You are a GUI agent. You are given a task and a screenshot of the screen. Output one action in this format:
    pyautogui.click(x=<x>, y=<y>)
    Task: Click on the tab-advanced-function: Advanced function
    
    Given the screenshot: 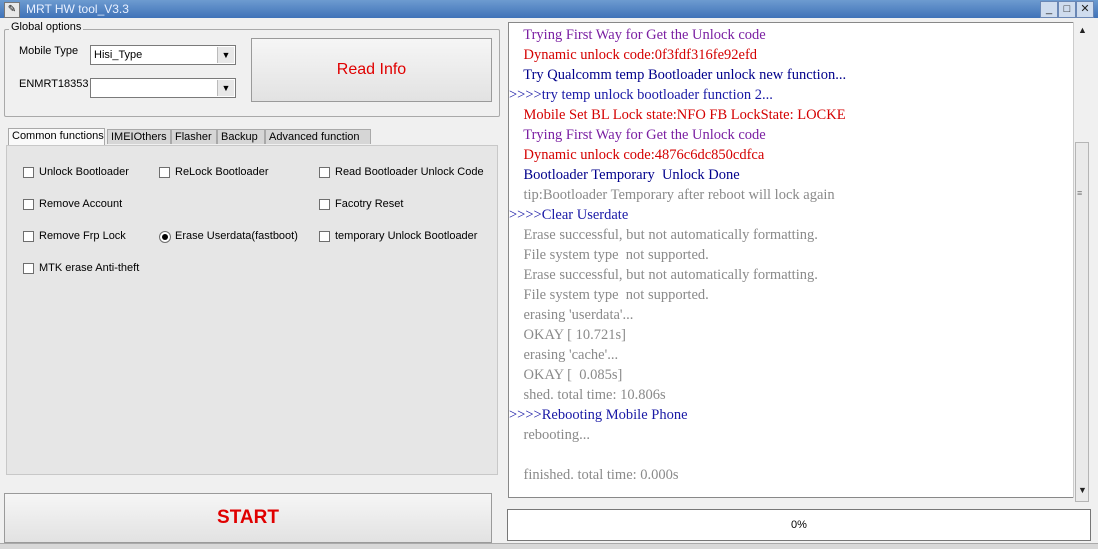 What is the action you would take?
    pyautogui.click(x=318, y=136)
    